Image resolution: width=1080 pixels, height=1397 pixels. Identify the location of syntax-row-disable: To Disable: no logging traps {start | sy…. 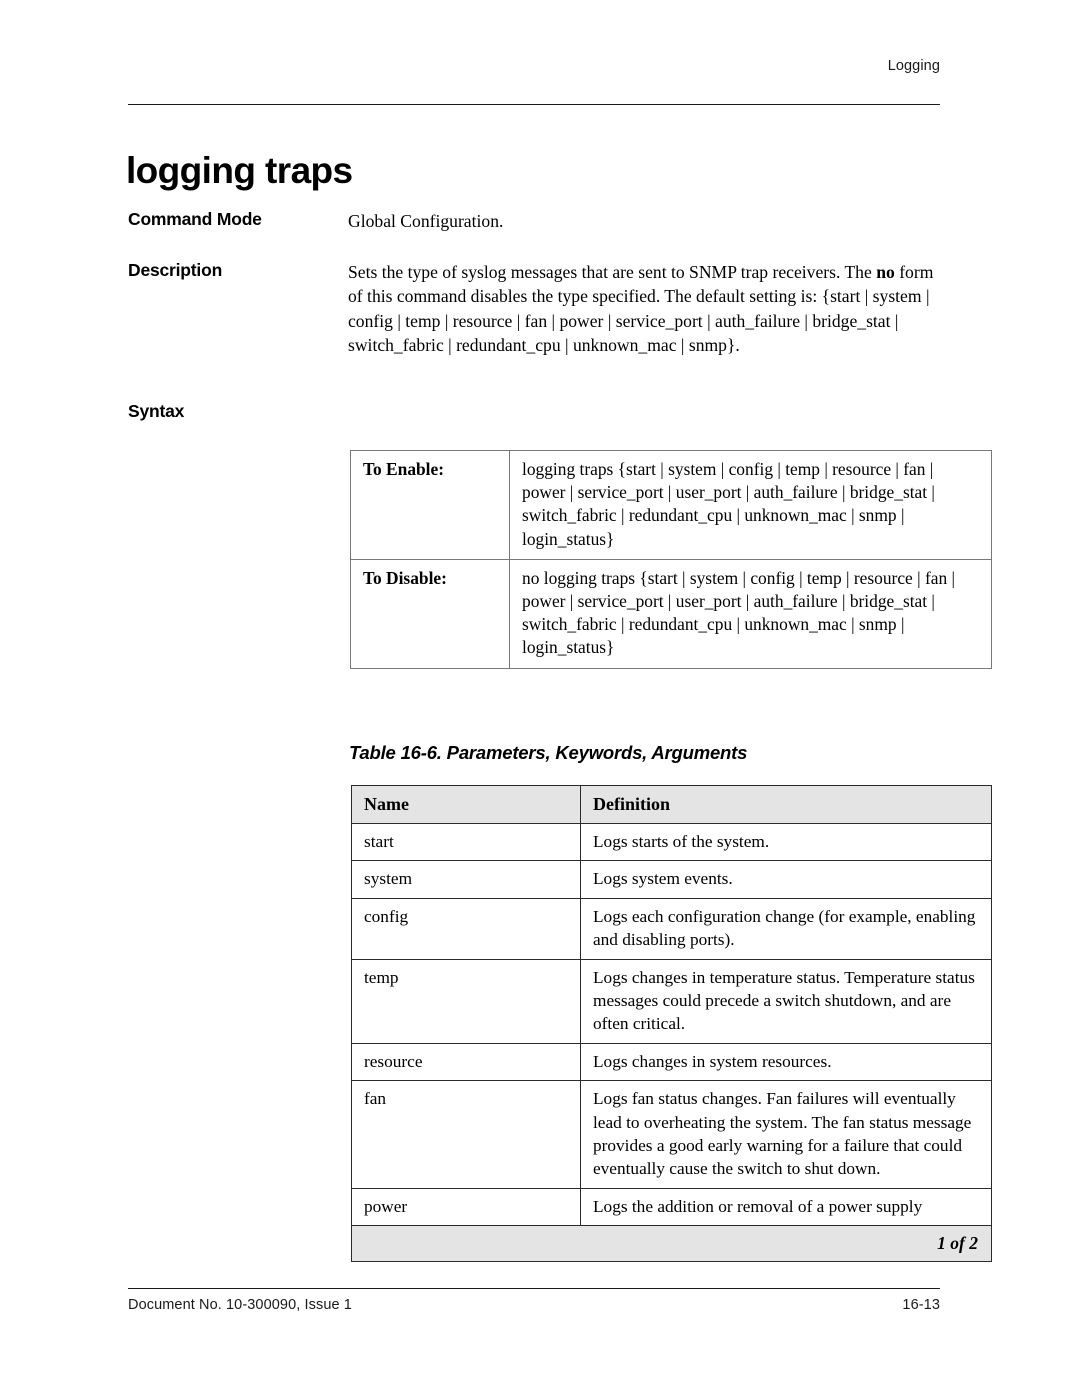
(671, 613).